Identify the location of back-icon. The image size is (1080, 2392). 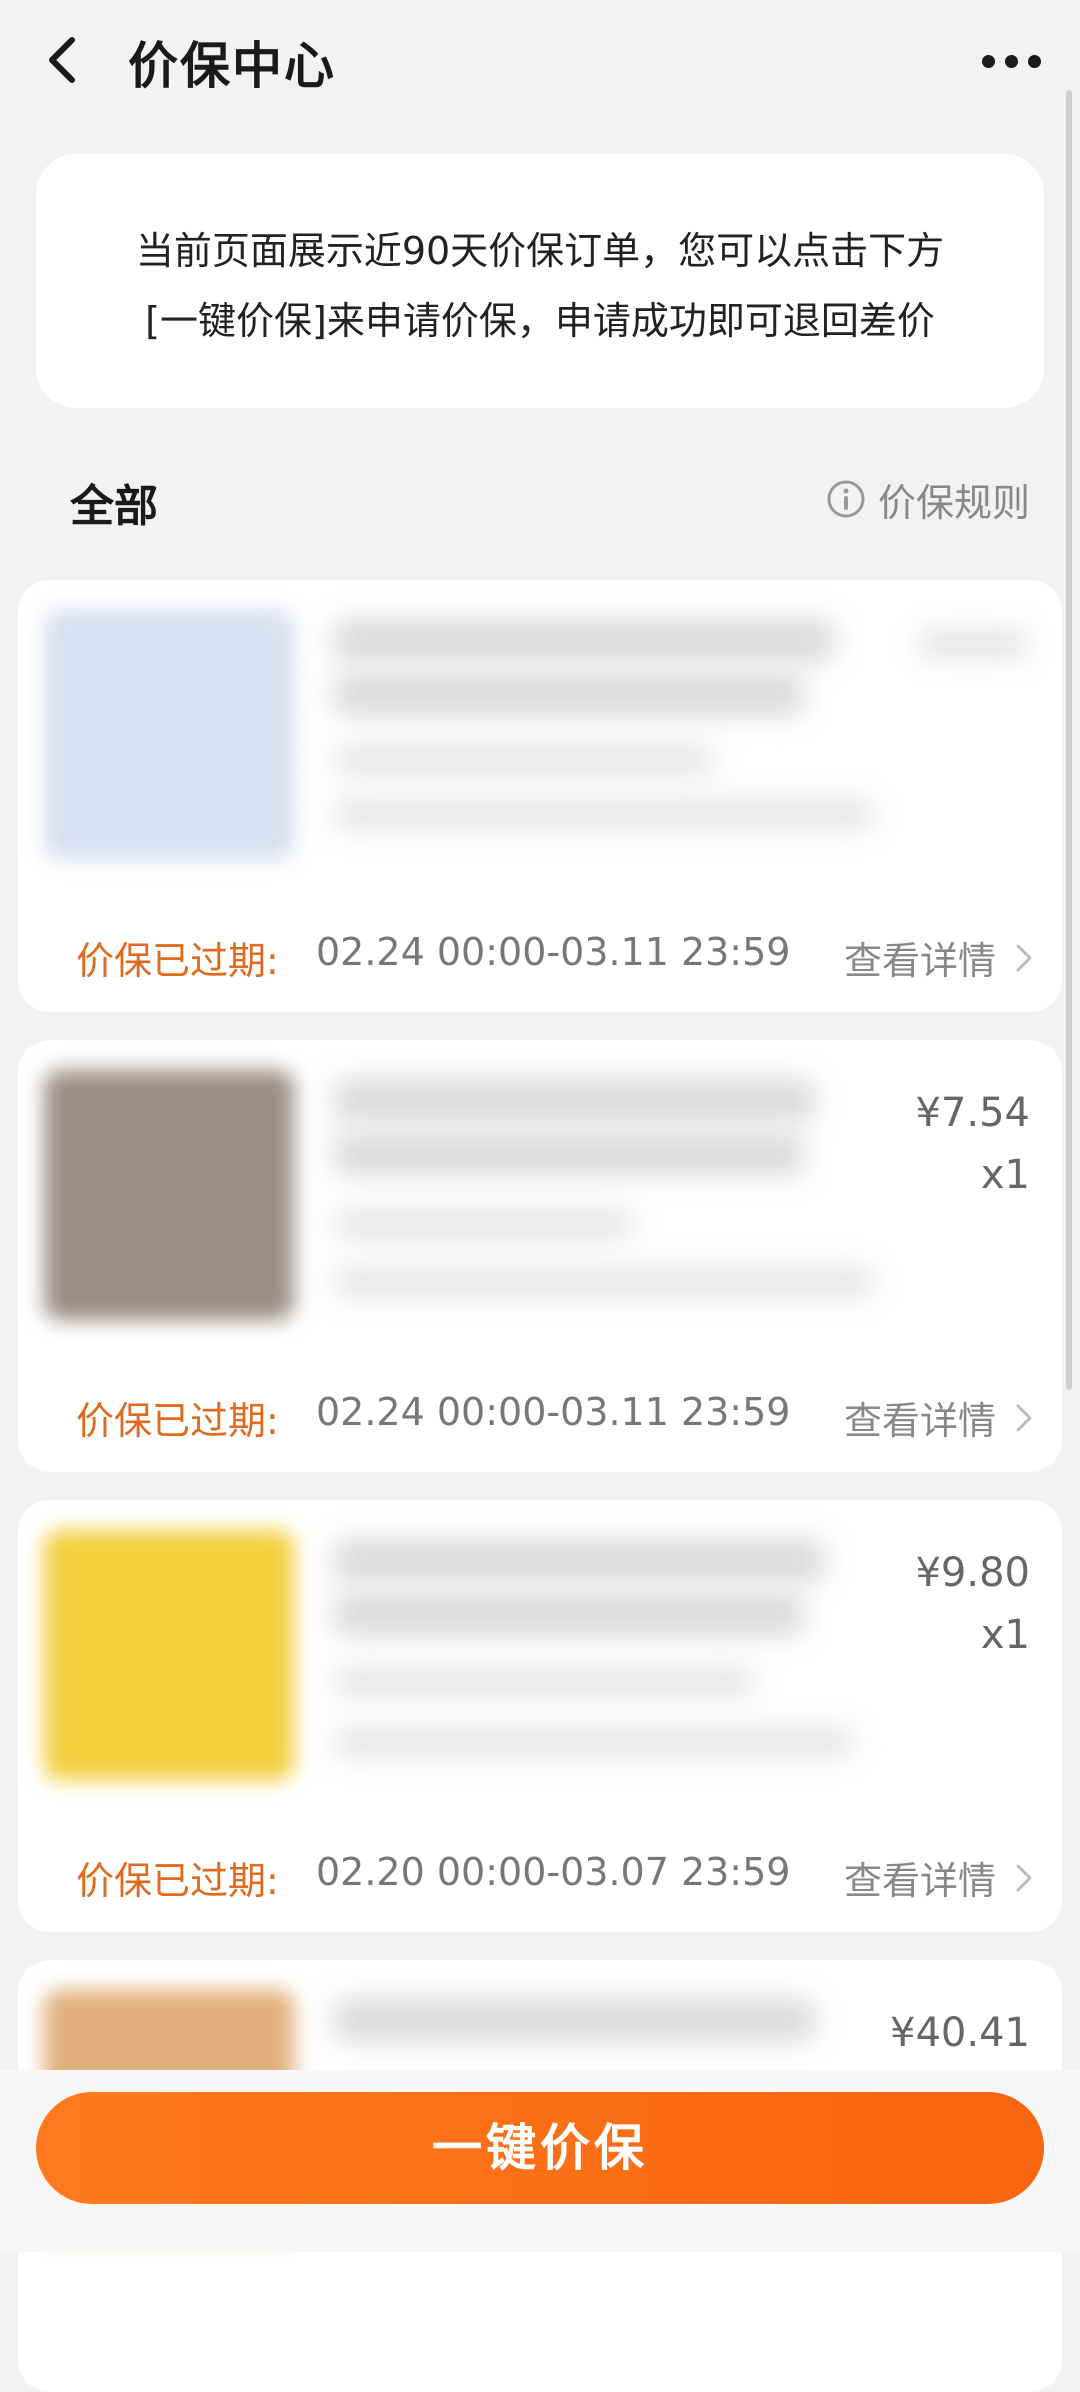
(62, 60).